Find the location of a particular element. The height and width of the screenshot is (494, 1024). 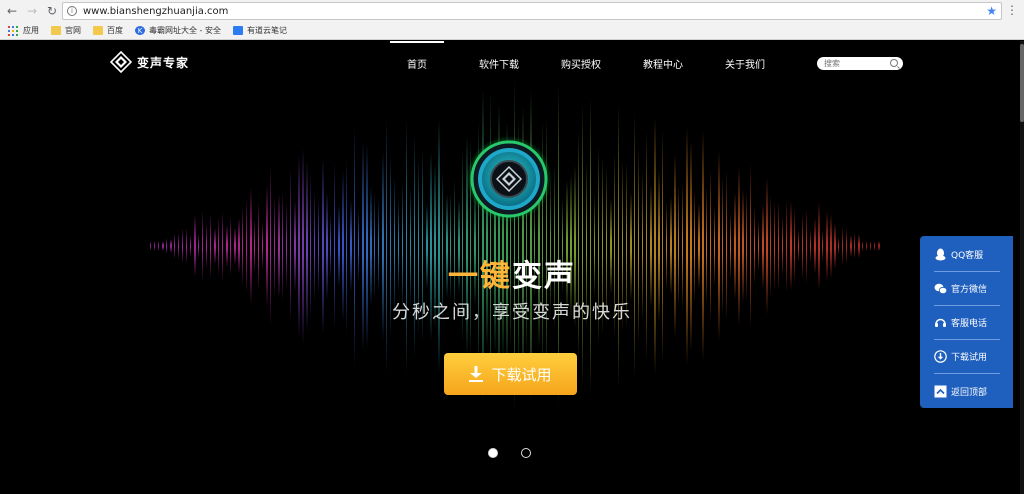

site-search is located at coordinates (860, 63).